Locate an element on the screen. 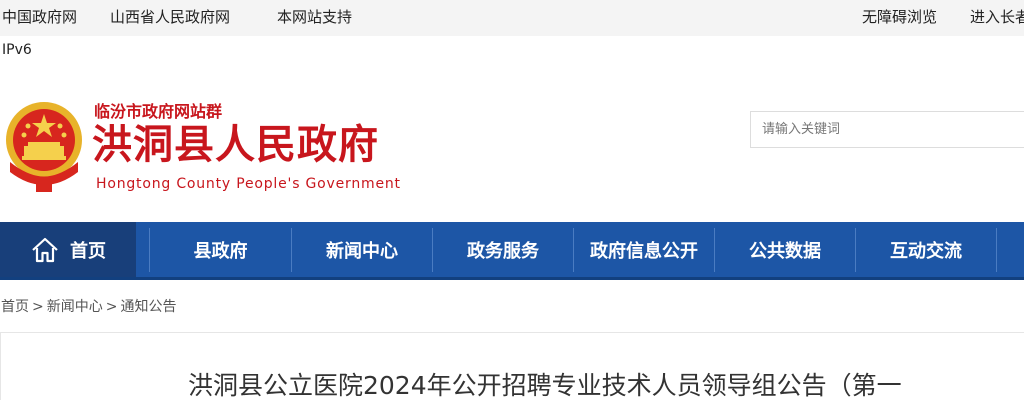  link-site-support: 本网站支持 is located at coordinates (314, 16).